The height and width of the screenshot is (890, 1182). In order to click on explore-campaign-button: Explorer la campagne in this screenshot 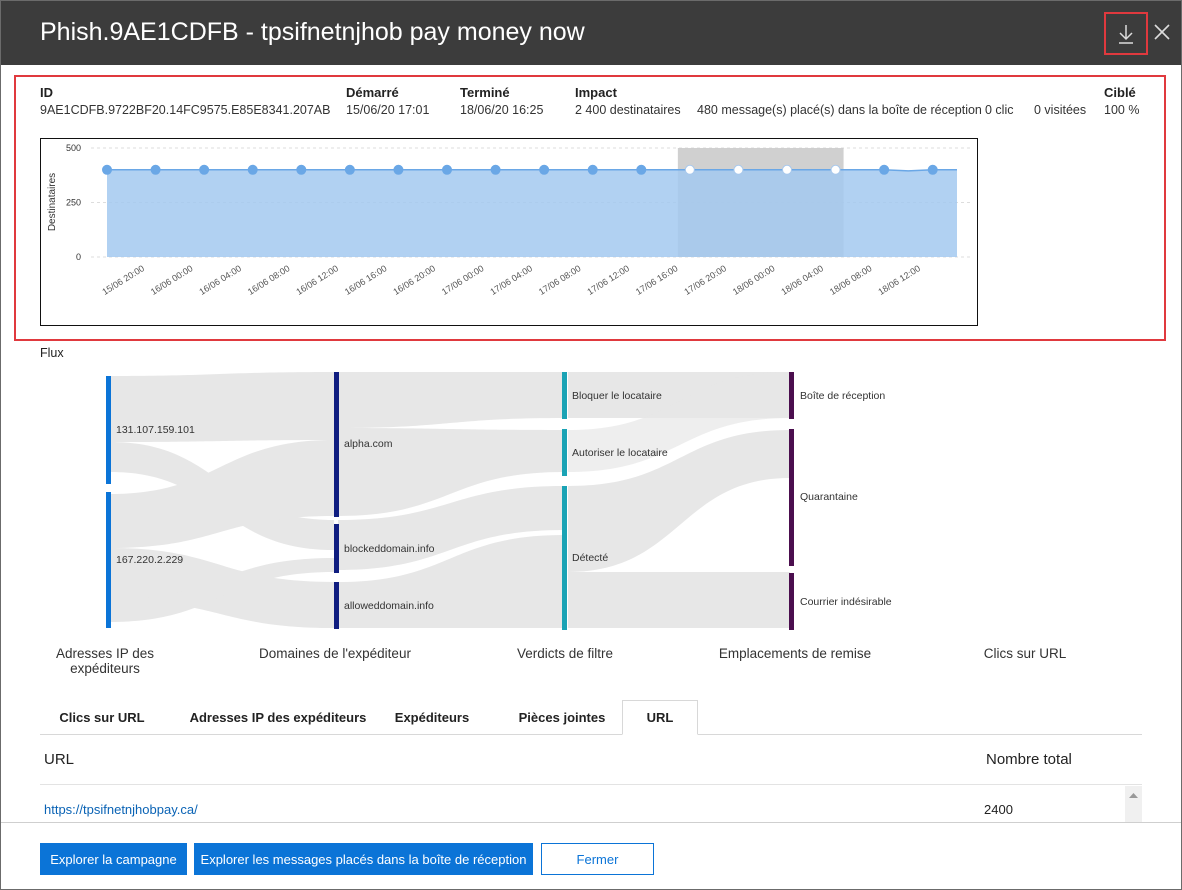, I will do `click(113, 859)`.